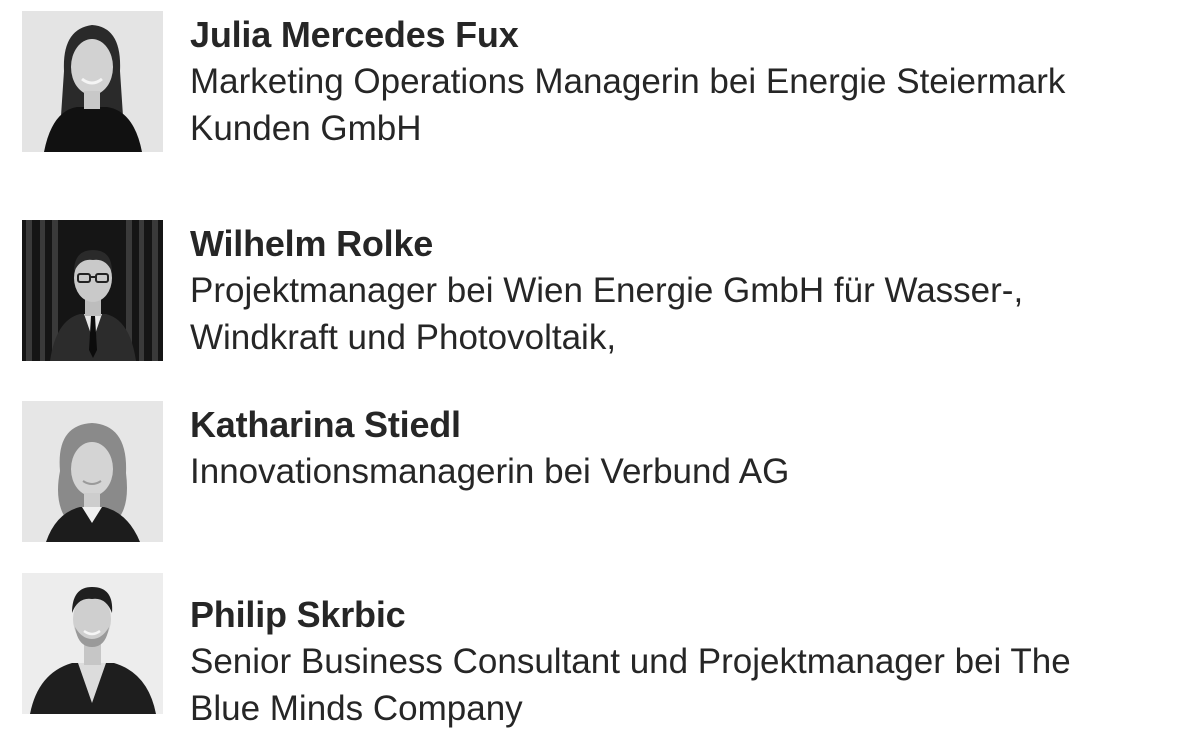  What do you see at coordinates (312, 243) in the screenshot?
I see `speaker-name: Wilhelm Rolke` at bounding box center [312, 243].